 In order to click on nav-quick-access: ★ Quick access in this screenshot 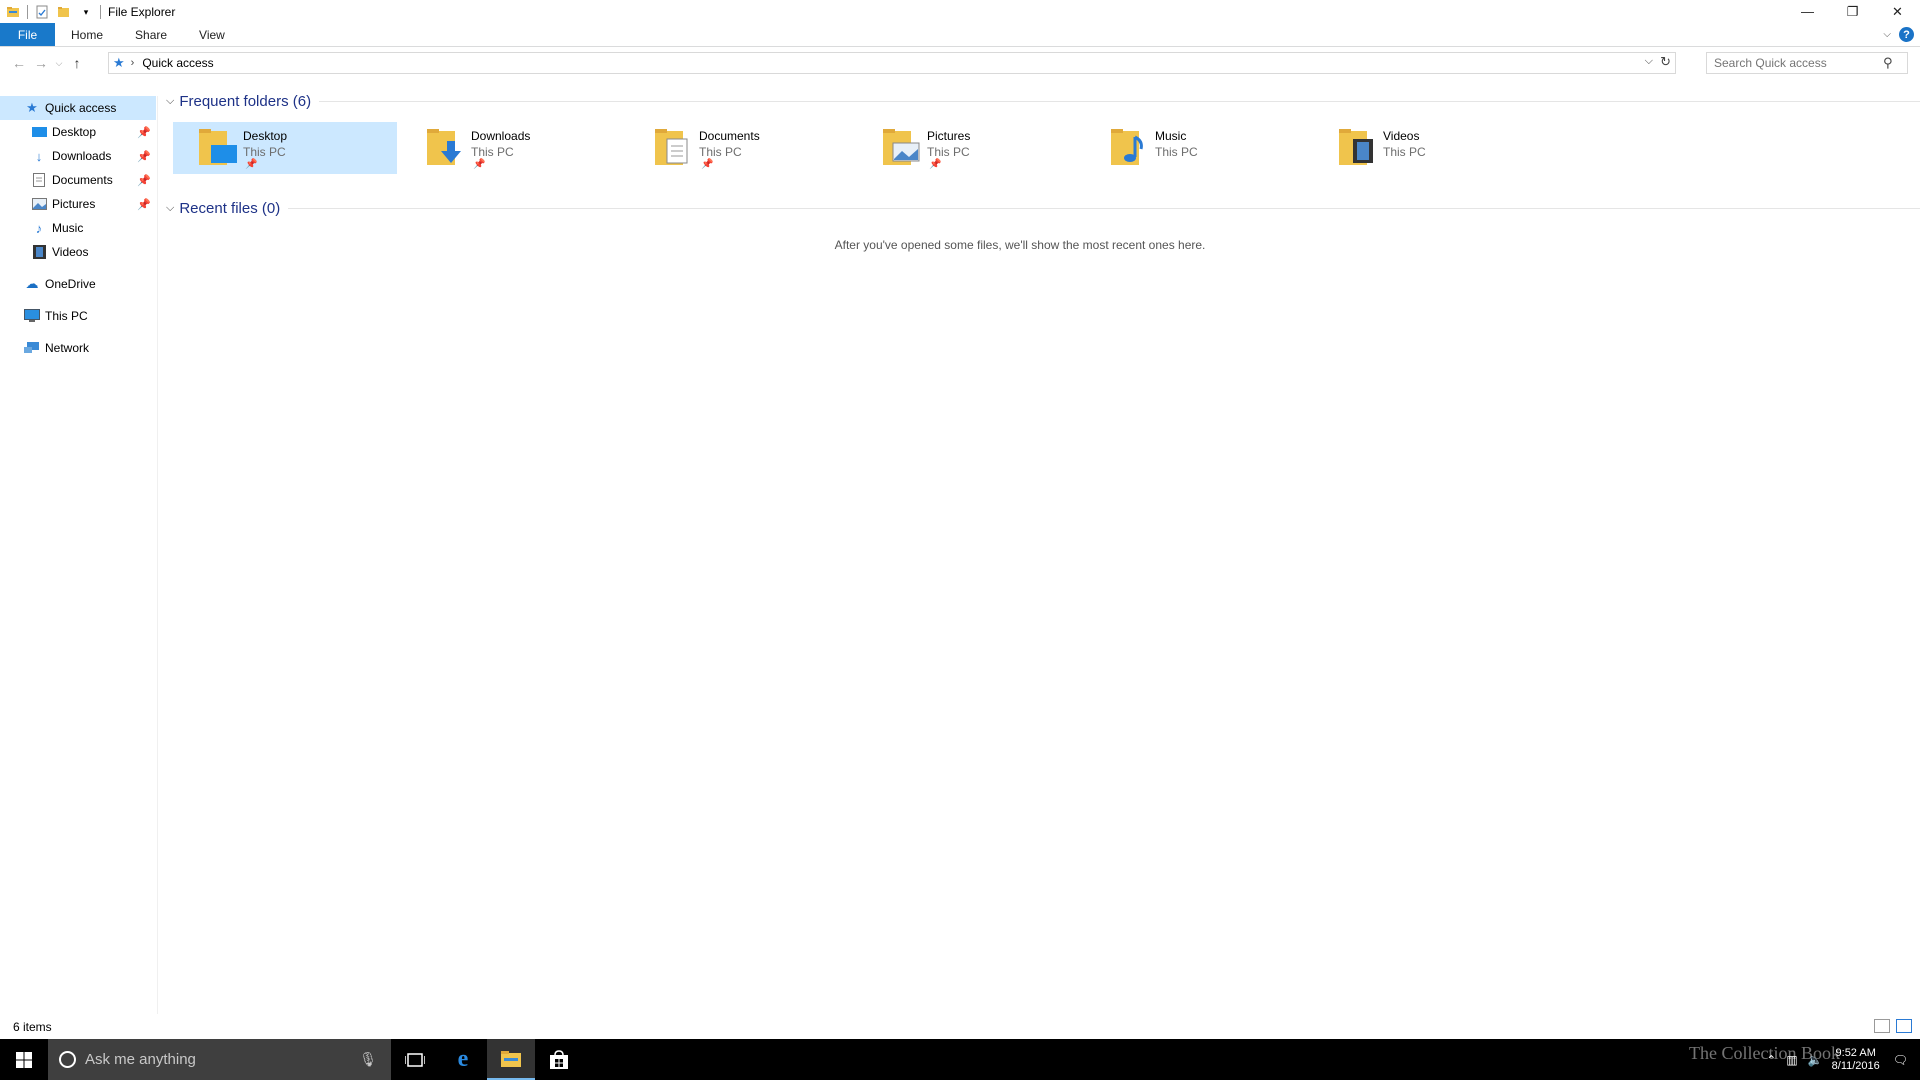, I will do `click(78, 108)`.